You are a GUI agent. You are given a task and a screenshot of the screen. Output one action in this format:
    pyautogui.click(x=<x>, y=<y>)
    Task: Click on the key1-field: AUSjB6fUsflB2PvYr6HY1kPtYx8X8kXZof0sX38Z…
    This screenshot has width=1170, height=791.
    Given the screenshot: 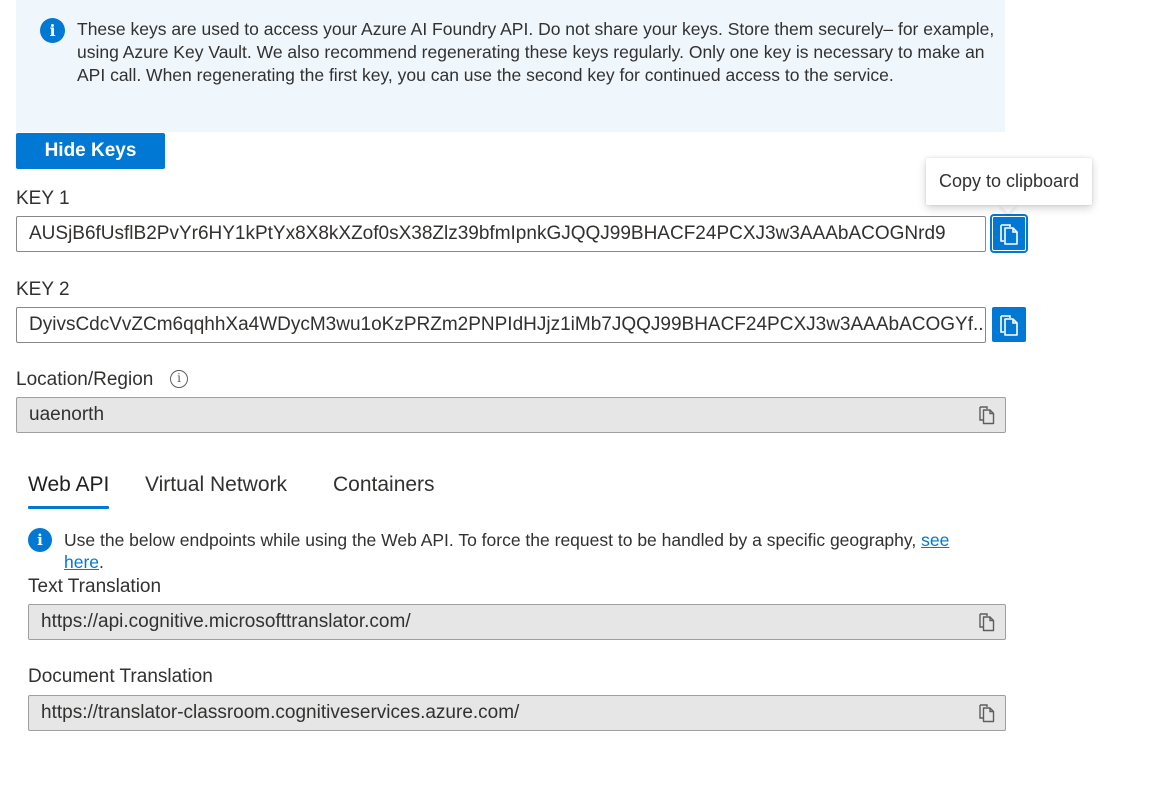 What is the action you would take?
    pyautogui.click(x=501, y=234)
    